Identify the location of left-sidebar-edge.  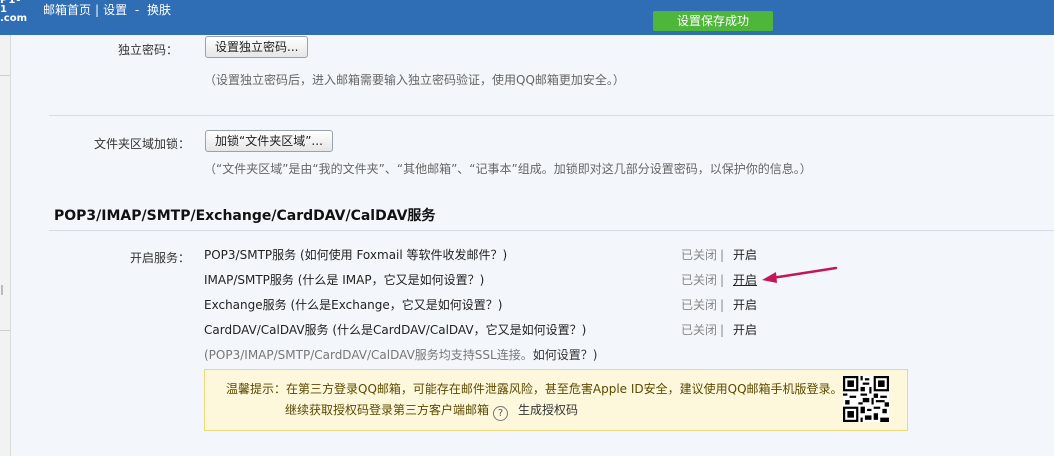
(5, 245).